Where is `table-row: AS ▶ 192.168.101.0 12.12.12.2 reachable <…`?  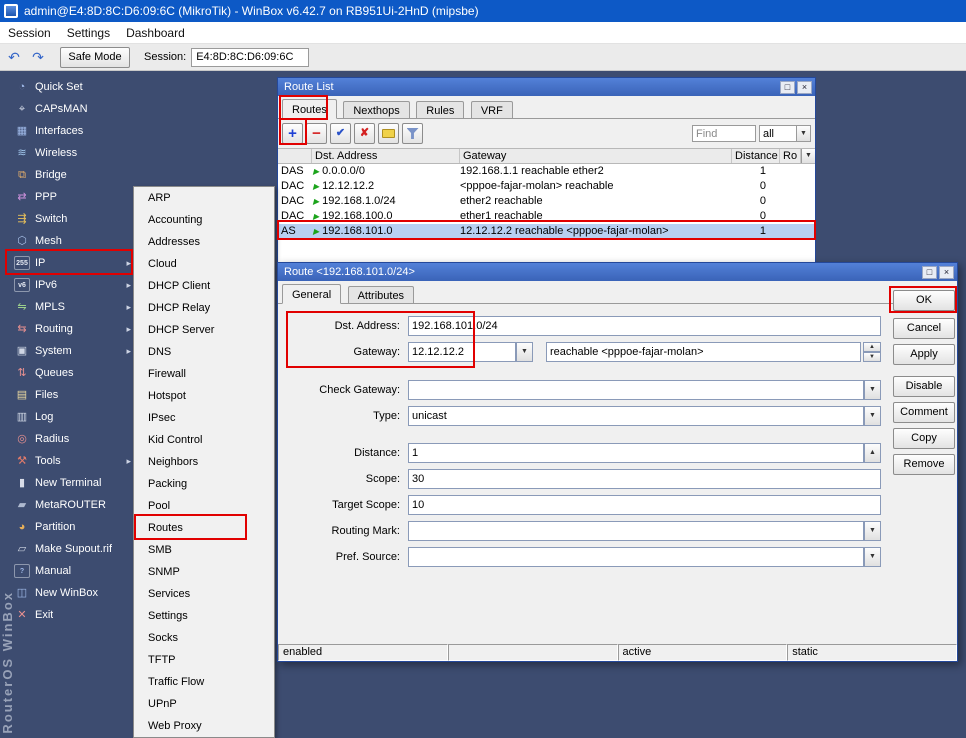
table-row: AS ▶ 192.168.101.0 12.12.12.2 reachable <… is located at coordinates (546, 231).